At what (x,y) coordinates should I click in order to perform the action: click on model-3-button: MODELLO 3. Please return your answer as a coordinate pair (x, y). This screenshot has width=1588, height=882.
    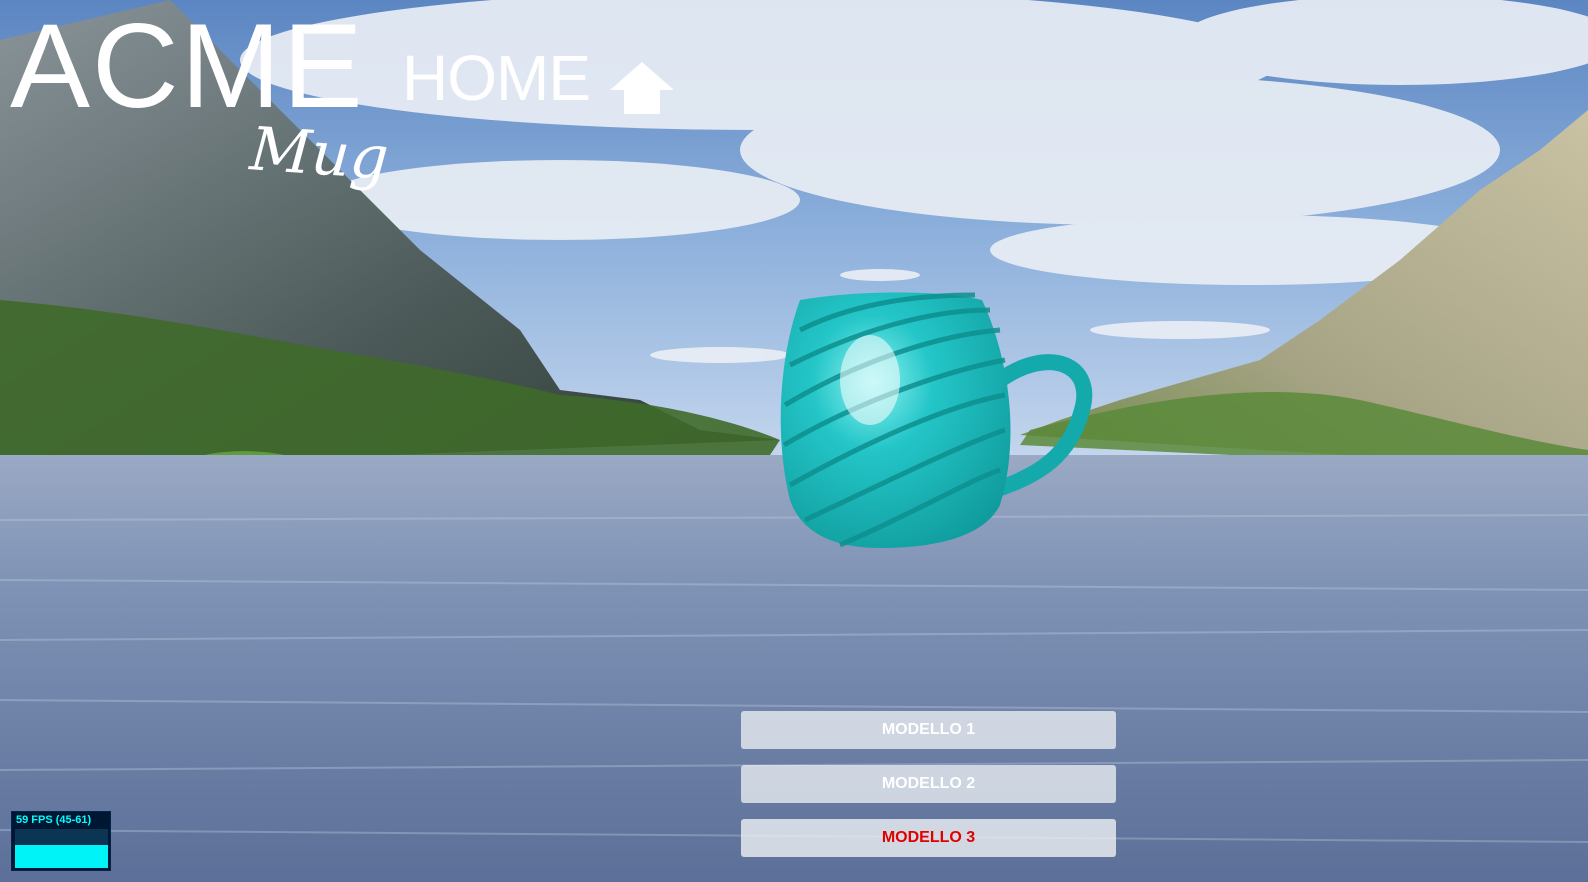
    Looking at the image, I should click on (928, 838).